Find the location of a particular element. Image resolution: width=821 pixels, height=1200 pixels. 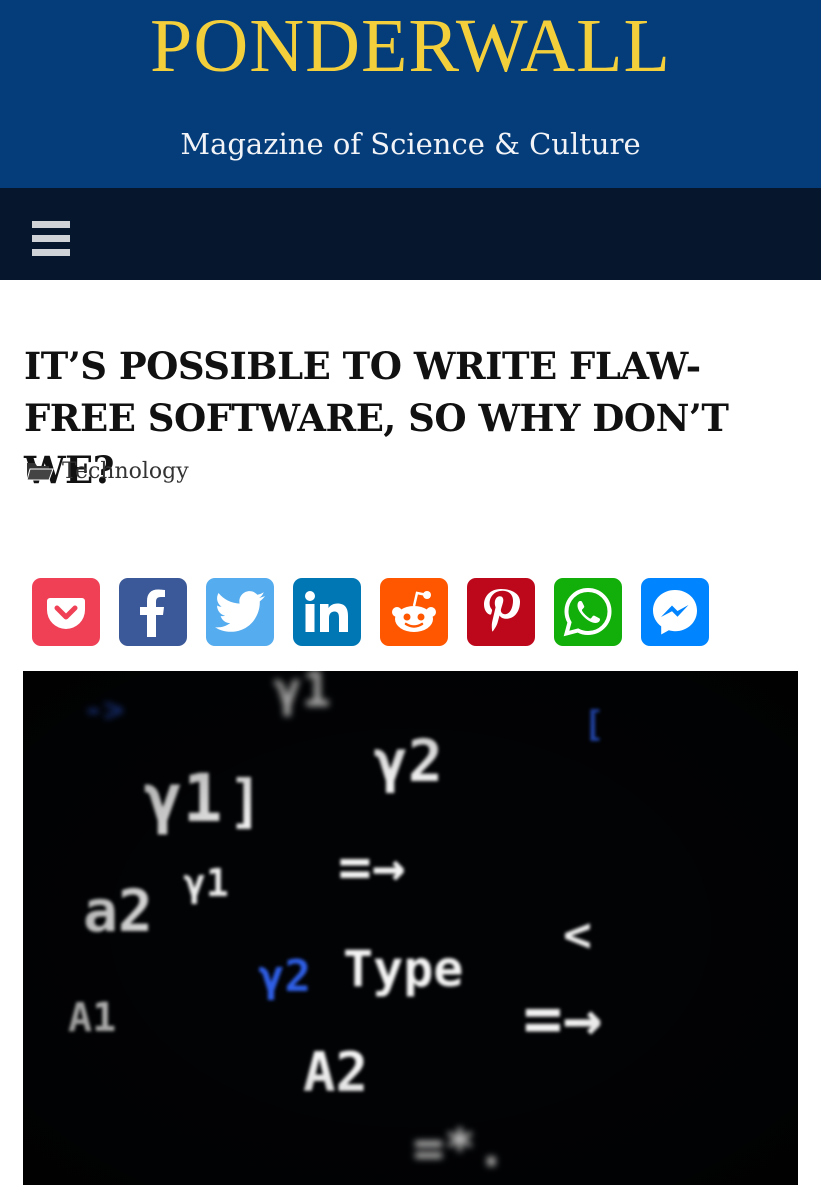

pocket-share-button is located at coordinates (66, 612).